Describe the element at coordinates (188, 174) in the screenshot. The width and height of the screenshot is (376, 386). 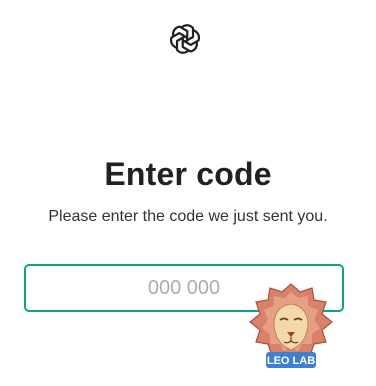
I see `page-title: Enter code` at that location.